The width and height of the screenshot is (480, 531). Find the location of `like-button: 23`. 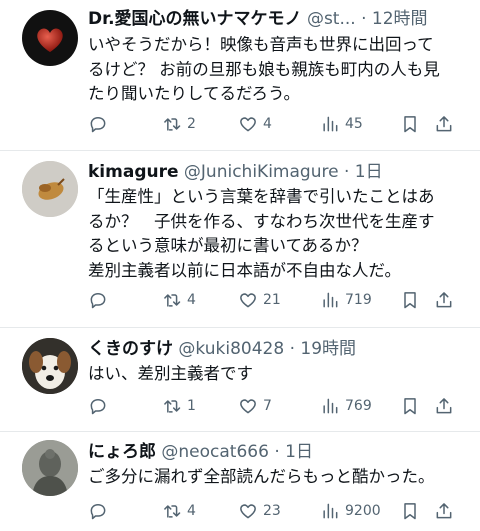

like-button: 23 is located at coordinates (259, 511).